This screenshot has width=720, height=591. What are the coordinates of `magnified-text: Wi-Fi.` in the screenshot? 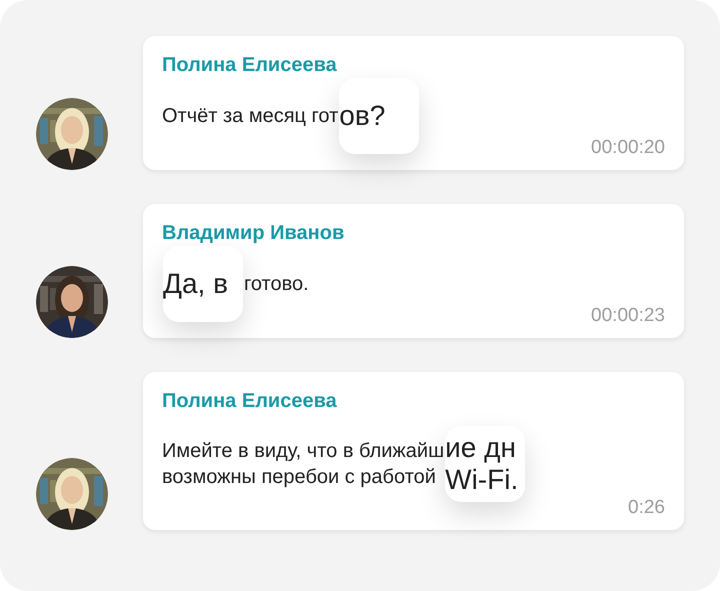 It's located at (482, 480).